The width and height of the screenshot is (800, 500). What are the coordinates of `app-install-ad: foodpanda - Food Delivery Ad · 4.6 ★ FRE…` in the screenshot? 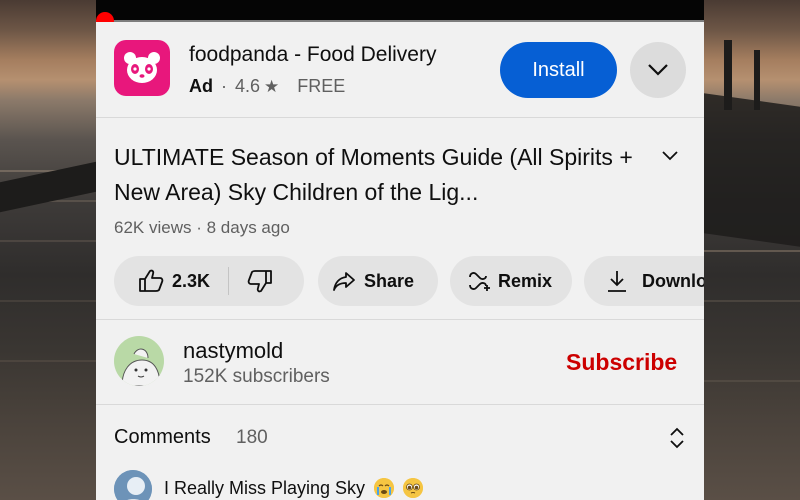 It's located at (400, 70).